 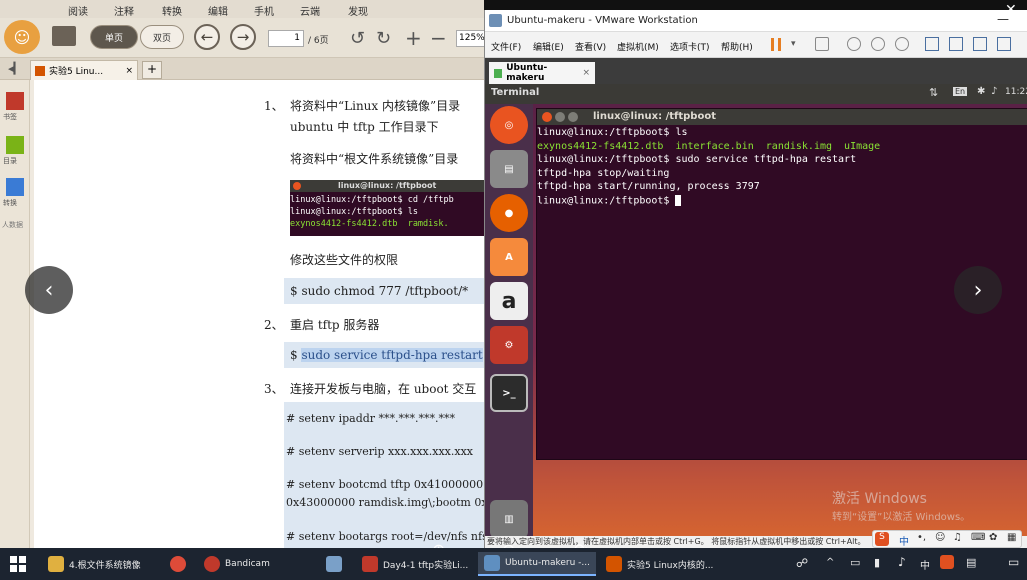 What do you see at coordinates (542, 73) in the screenshot?
I see `vm-tab: Ubuntu-makeru ×` at bounding box center [542, 73].